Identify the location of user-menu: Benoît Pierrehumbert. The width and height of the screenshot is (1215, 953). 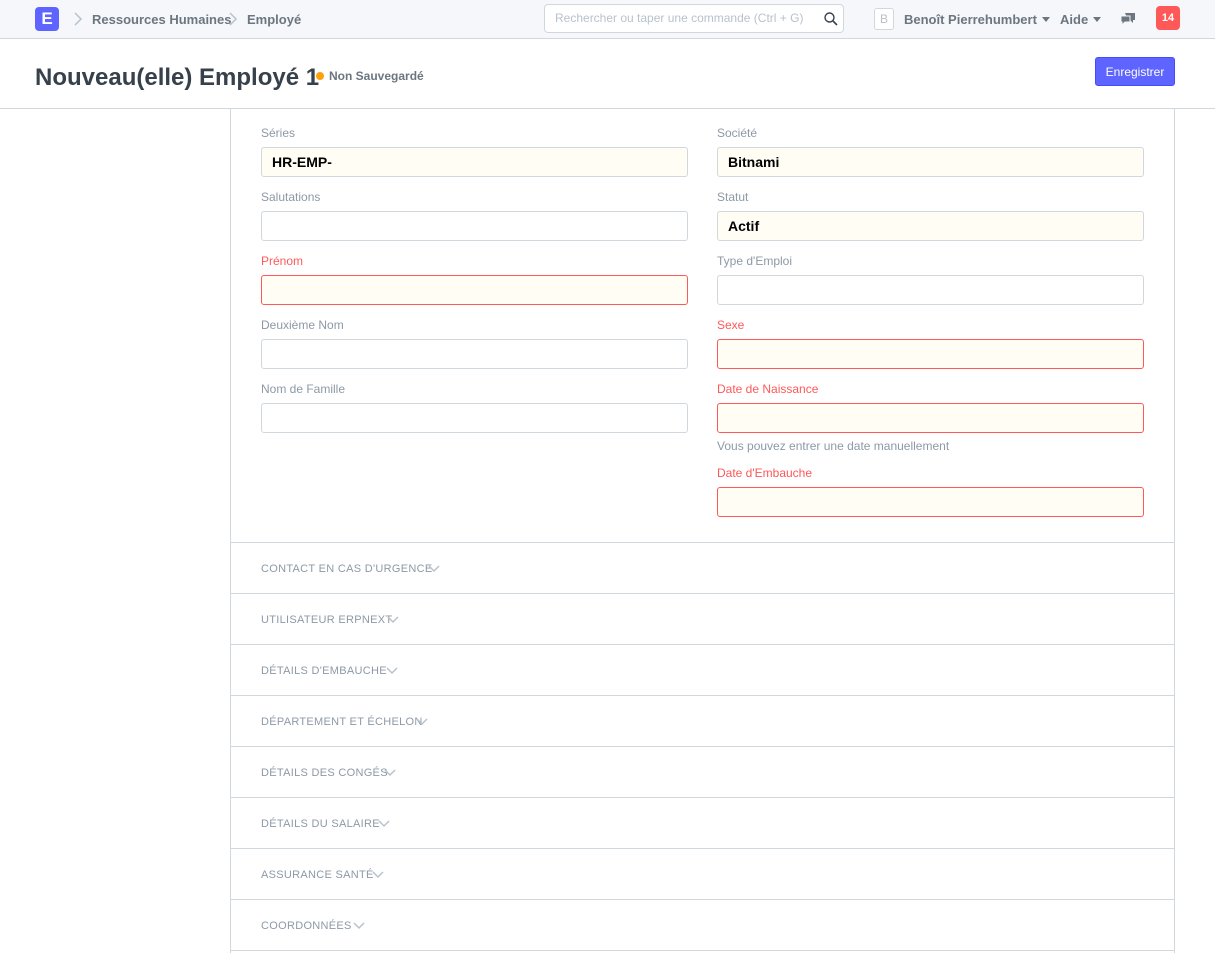
(977, 19).